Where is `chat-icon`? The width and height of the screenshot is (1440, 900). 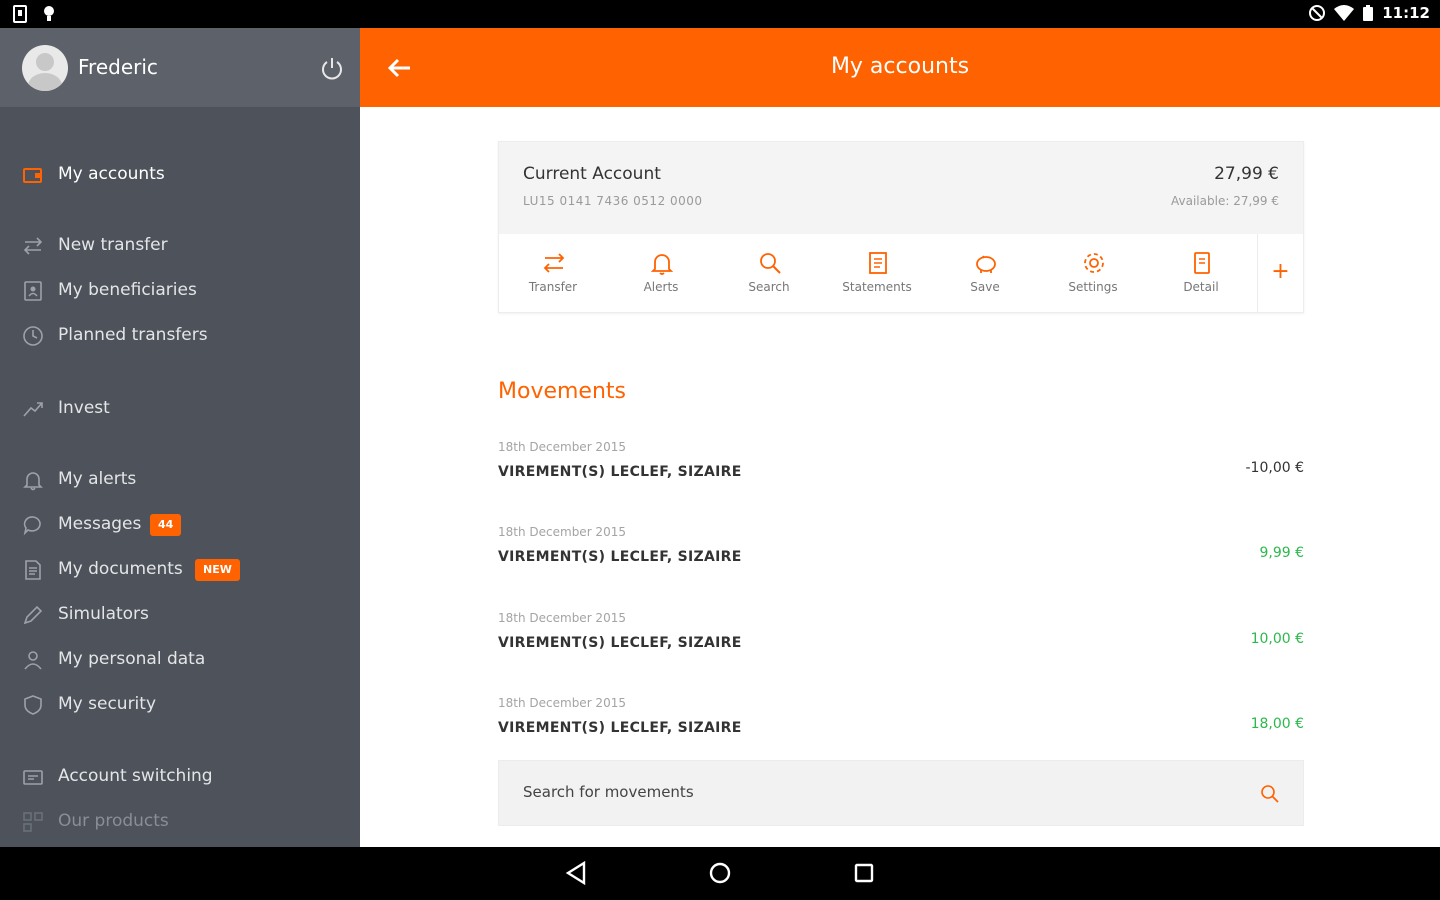
chat-icon is located at coordinates (32, 526).